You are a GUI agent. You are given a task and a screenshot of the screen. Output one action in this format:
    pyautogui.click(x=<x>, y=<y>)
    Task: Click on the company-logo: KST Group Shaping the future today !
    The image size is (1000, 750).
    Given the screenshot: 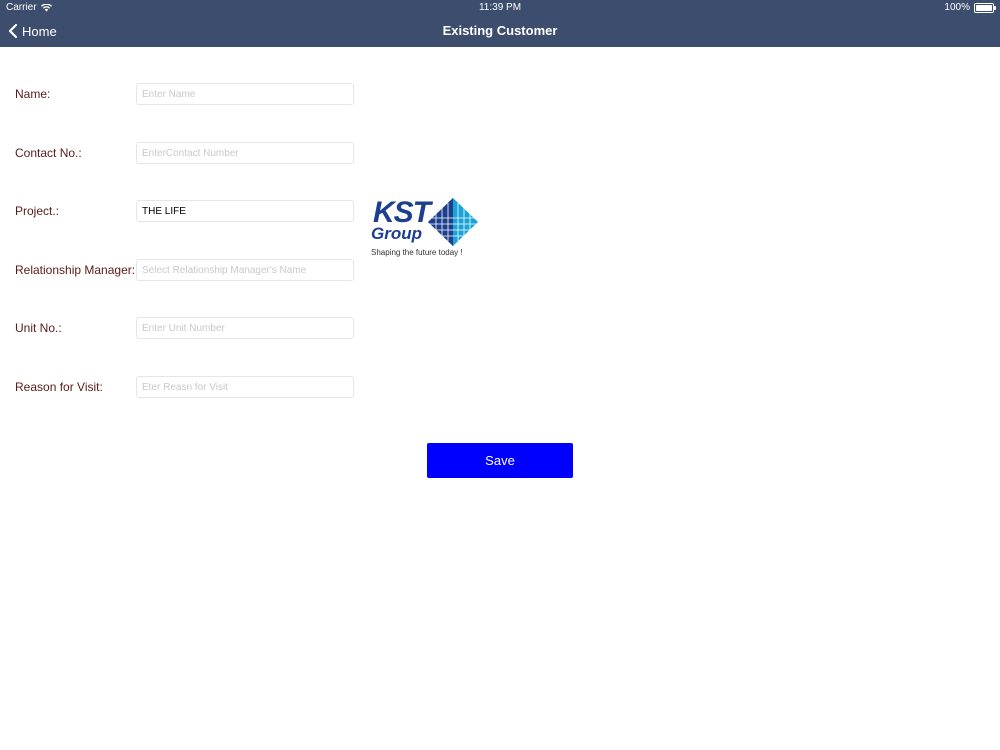 What is the action you would take?
    pyautogui.click(x=426, y=228)
    